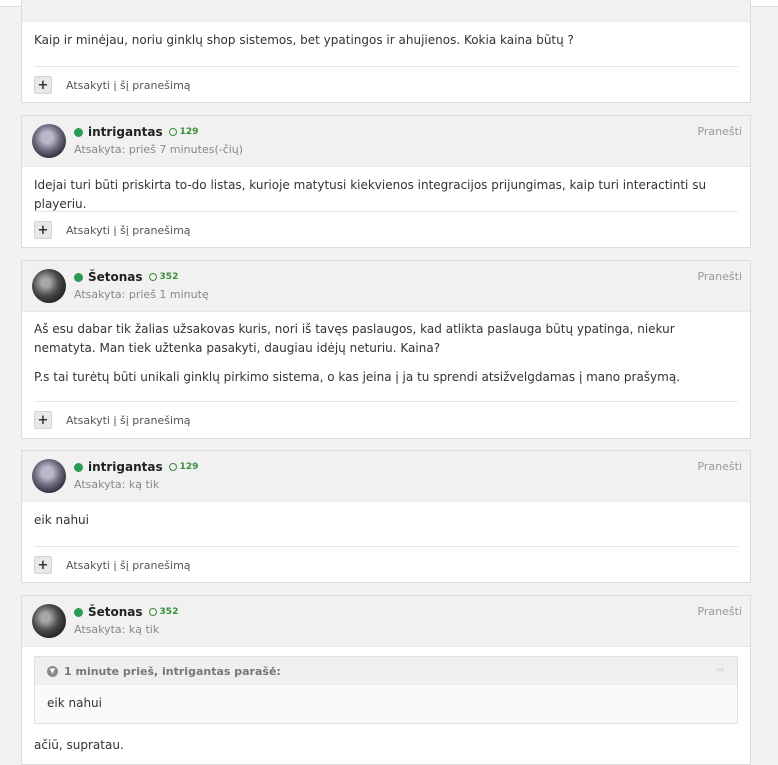 The width and height of the screenshot is (778, 765). Describe the element at coordinates (74, 703) in the screenshot. I see `quote-text: eik nahui` at that location.